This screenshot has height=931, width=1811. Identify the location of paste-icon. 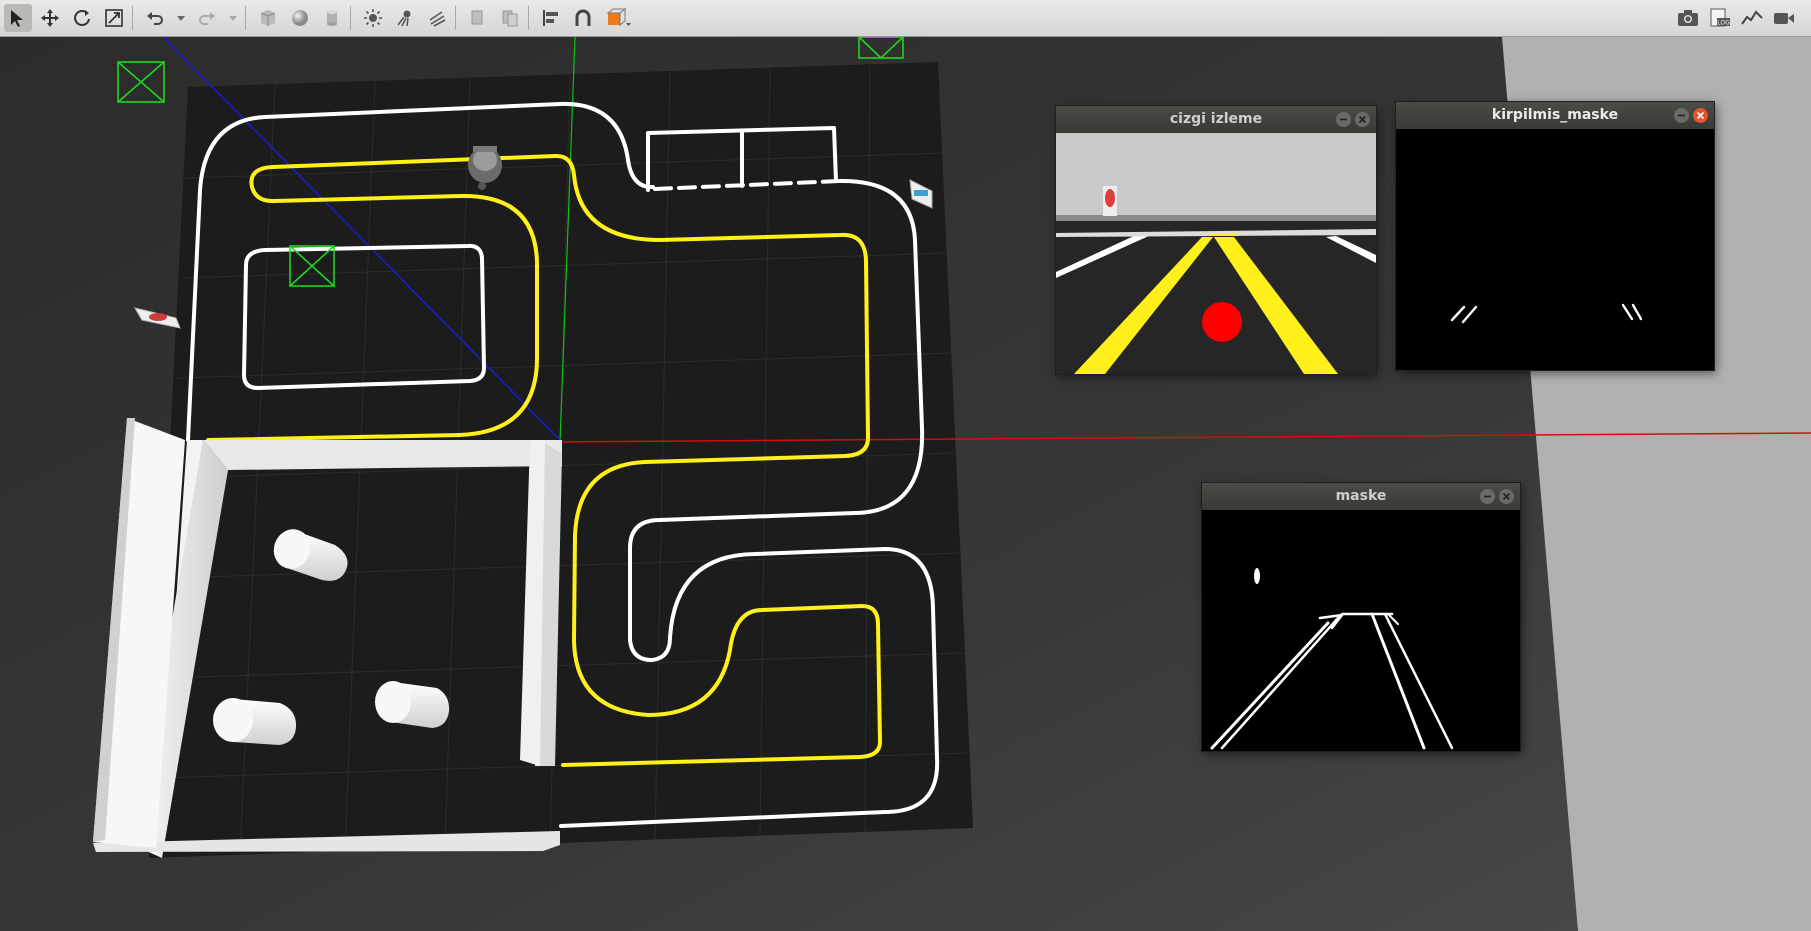
(510, 18).